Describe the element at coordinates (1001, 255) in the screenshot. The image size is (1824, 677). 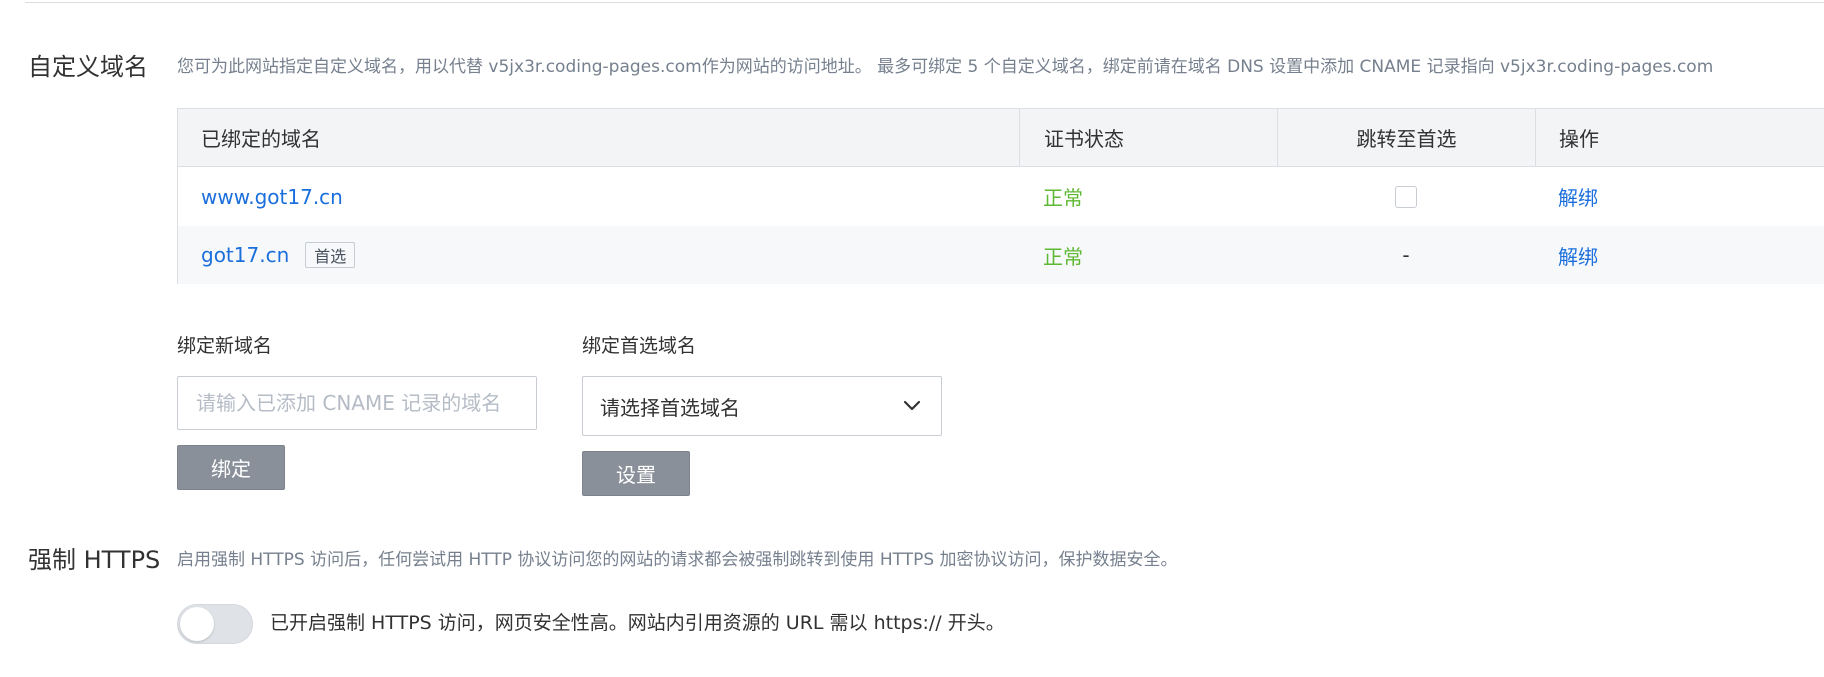
I see `table-row: got17.cn 首选 正常 - 解绑` at that location.